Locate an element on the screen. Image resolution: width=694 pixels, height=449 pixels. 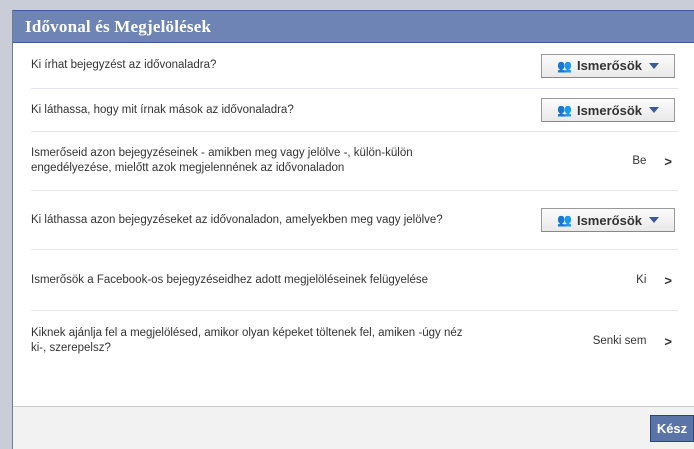
audience-dropdown-who-can-post: 👥 Ismerősök is located at coordinates (608, 65).